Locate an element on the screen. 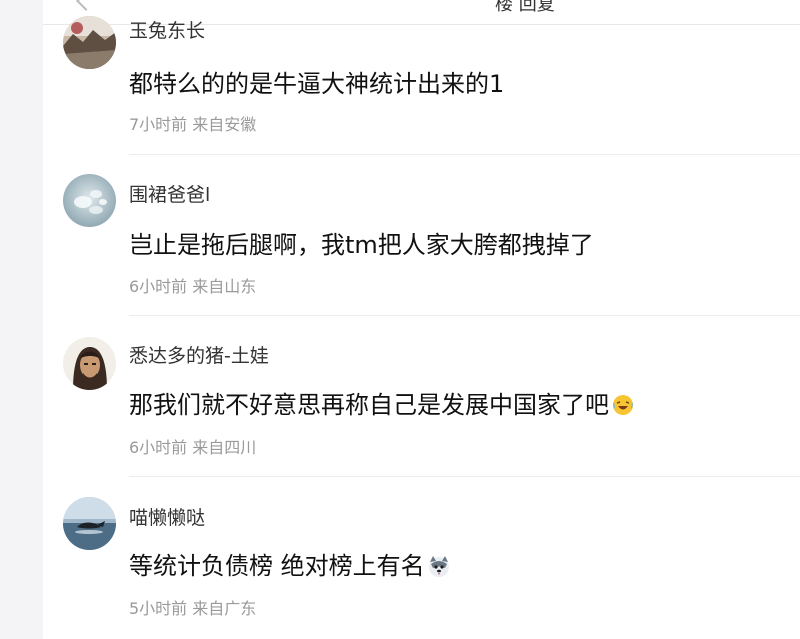  comment-location: 来自山东 is located at coordinates (224, 286).